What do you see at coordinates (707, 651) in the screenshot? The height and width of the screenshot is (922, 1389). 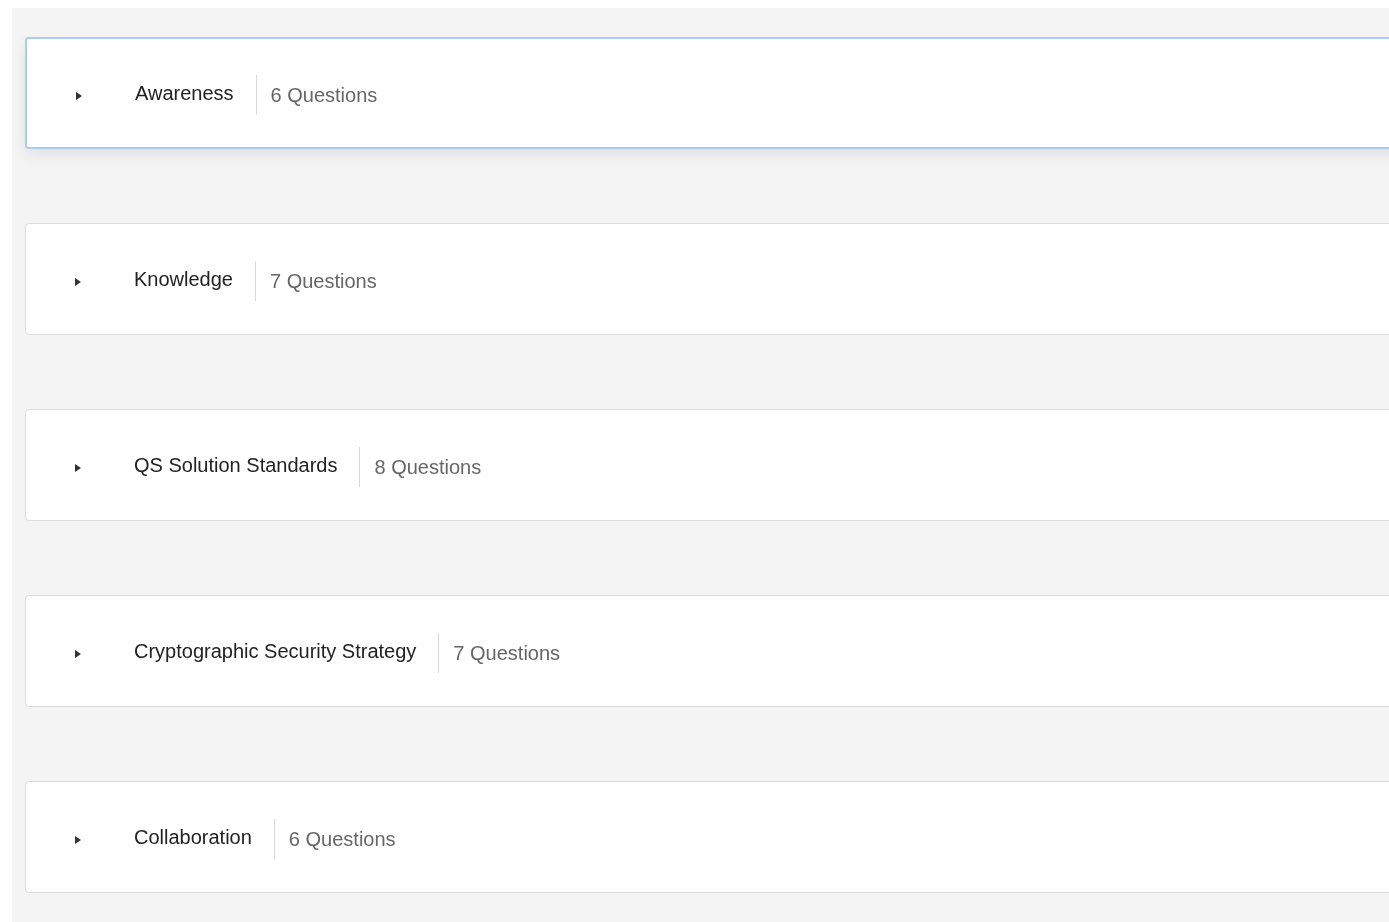 I see `question-block: Cryptographic Security Strategy 7 Questions` at bounding box center [707, 651].